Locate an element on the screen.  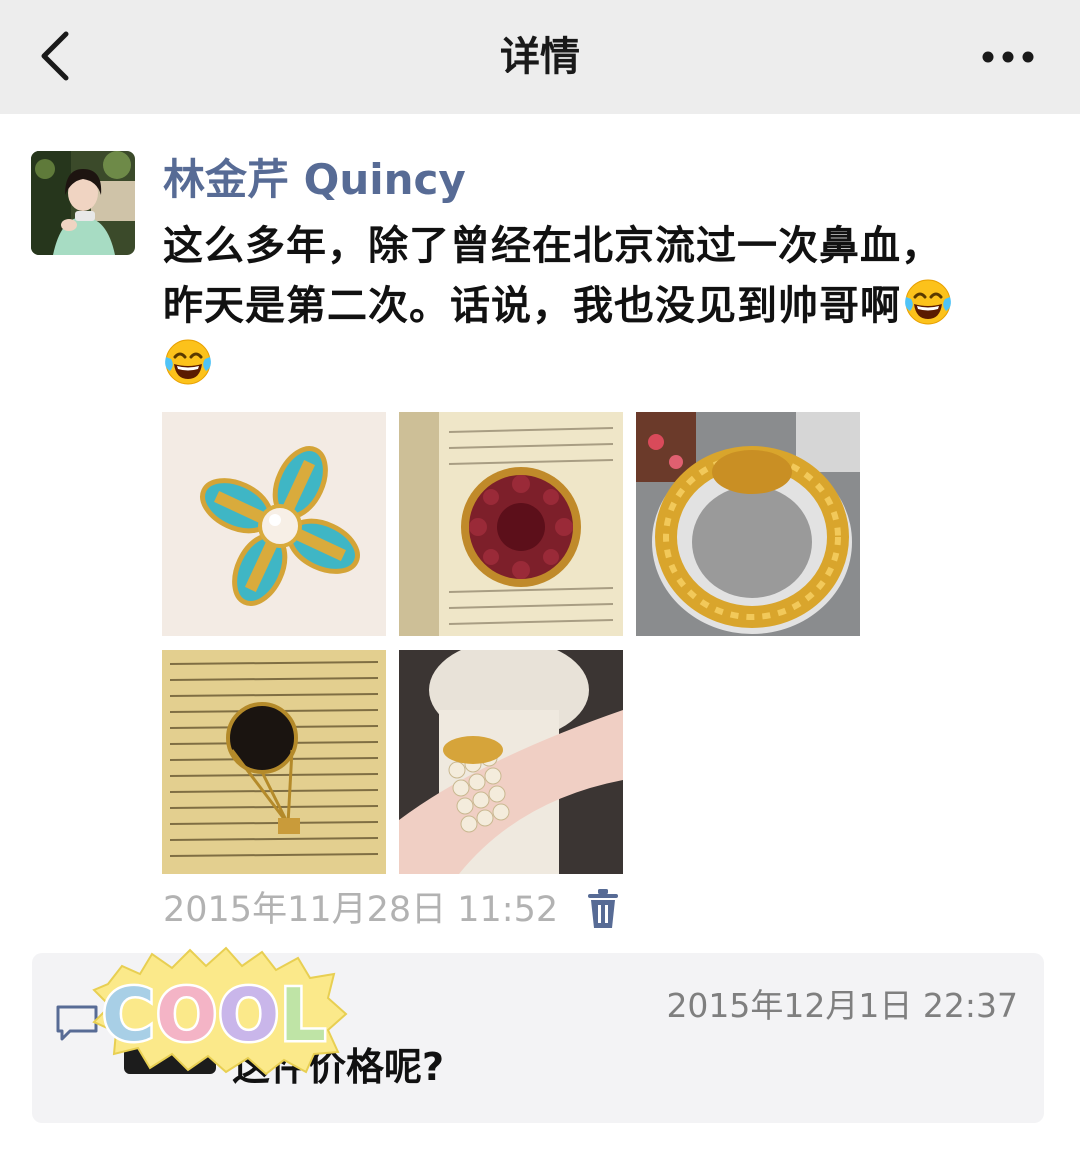
delete-button is located at coordinates (603, 909).